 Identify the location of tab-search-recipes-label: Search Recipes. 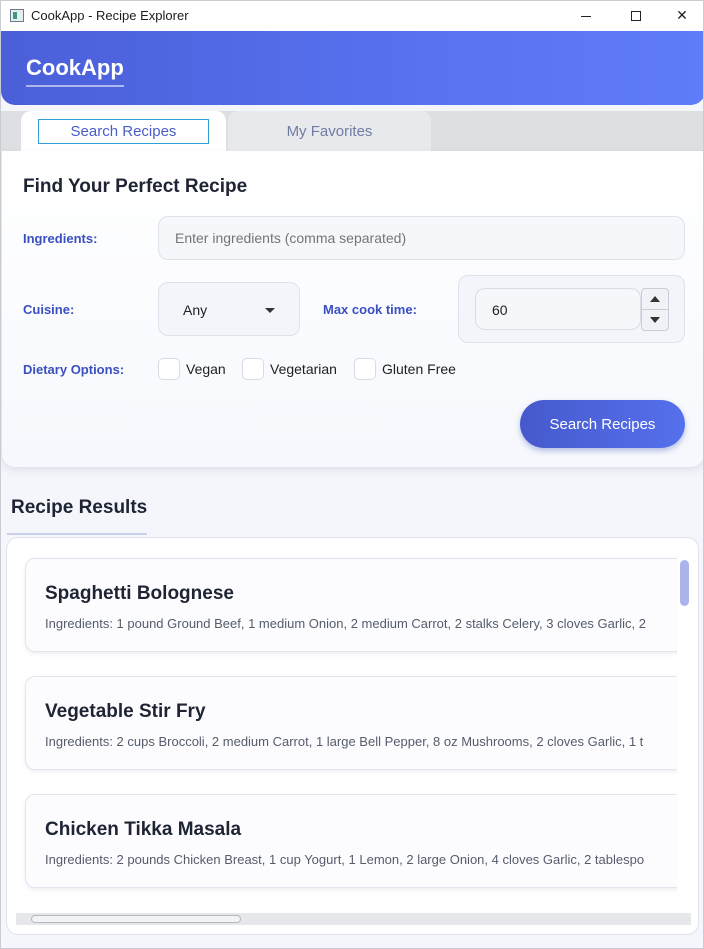
(123, 131).